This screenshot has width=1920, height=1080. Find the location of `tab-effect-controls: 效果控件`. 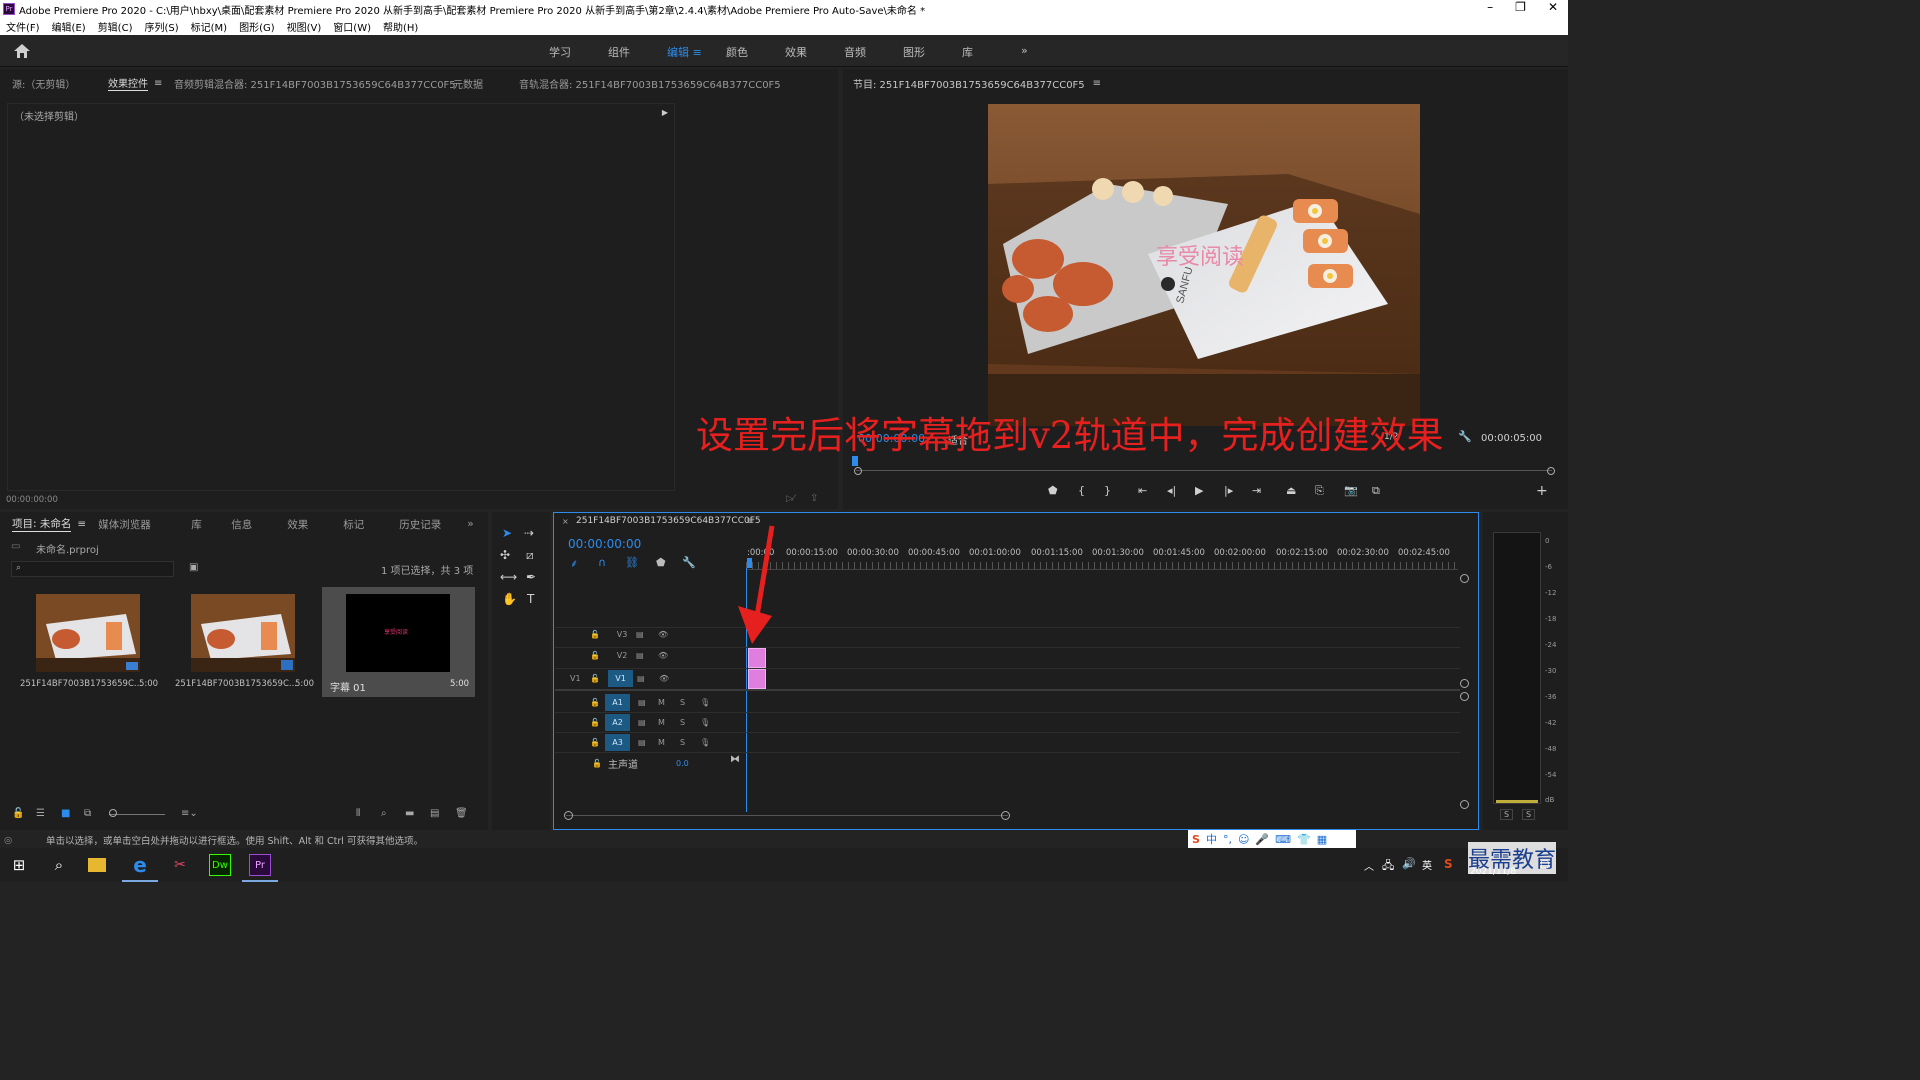

tab-effect-controls: 效果控件 is located at coordinates (128, 83).